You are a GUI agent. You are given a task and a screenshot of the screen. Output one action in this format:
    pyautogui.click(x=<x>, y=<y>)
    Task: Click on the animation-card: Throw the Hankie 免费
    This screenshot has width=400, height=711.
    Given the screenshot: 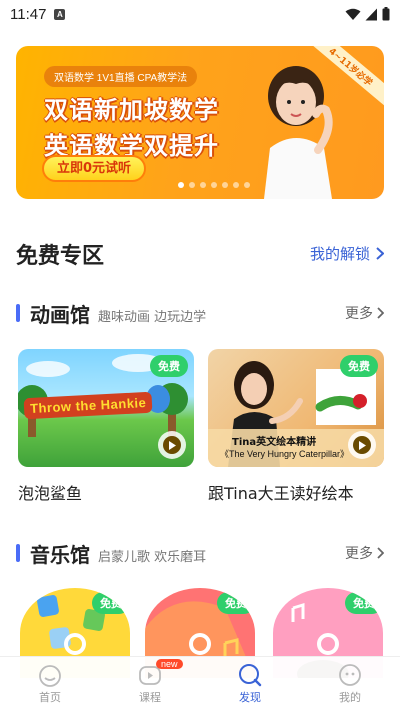 What is the action you would take?
    pyautogui.click(x=106, y=408)
    